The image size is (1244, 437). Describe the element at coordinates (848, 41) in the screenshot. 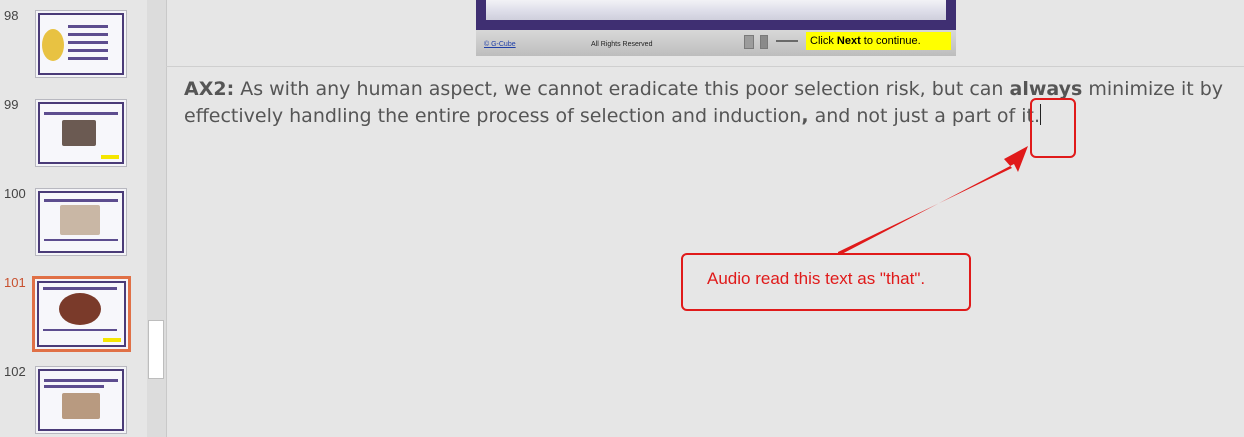

I see `banner-next-word: Next` at that location.